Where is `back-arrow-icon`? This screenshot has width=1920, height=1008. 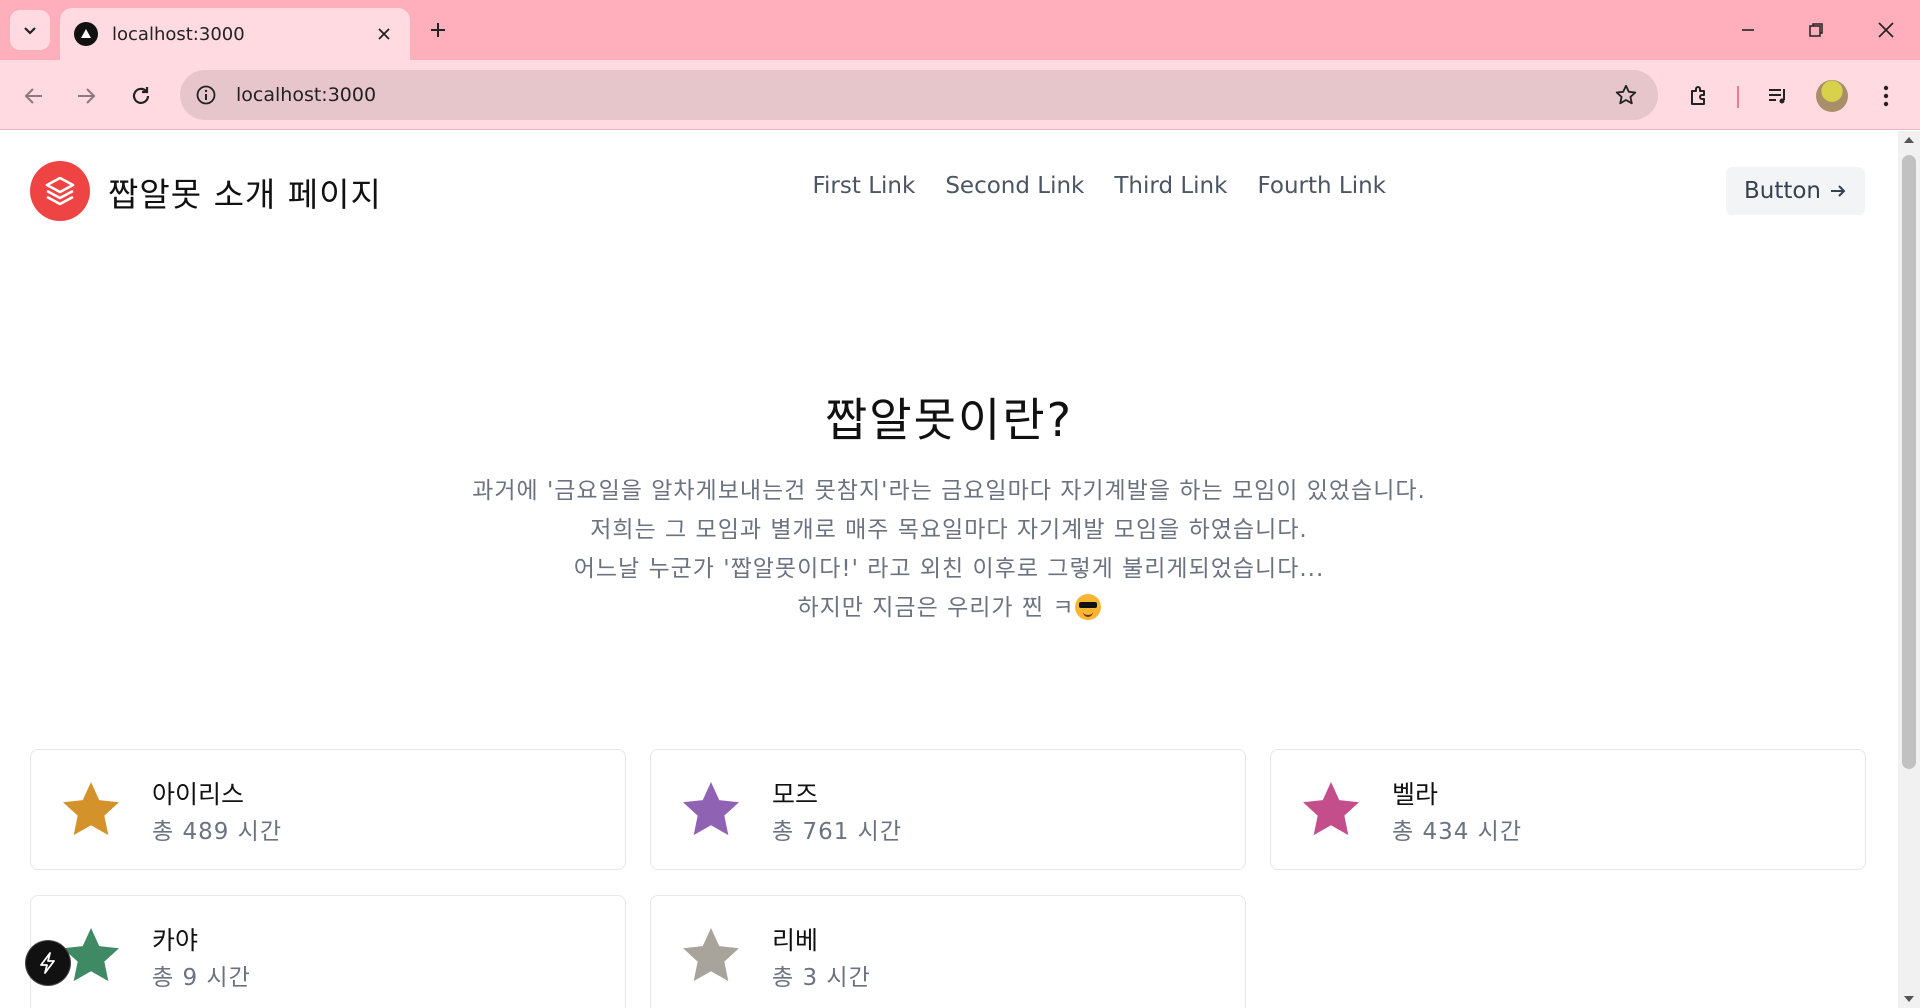
back-arrow-icon is located at coordinates (34, 96).